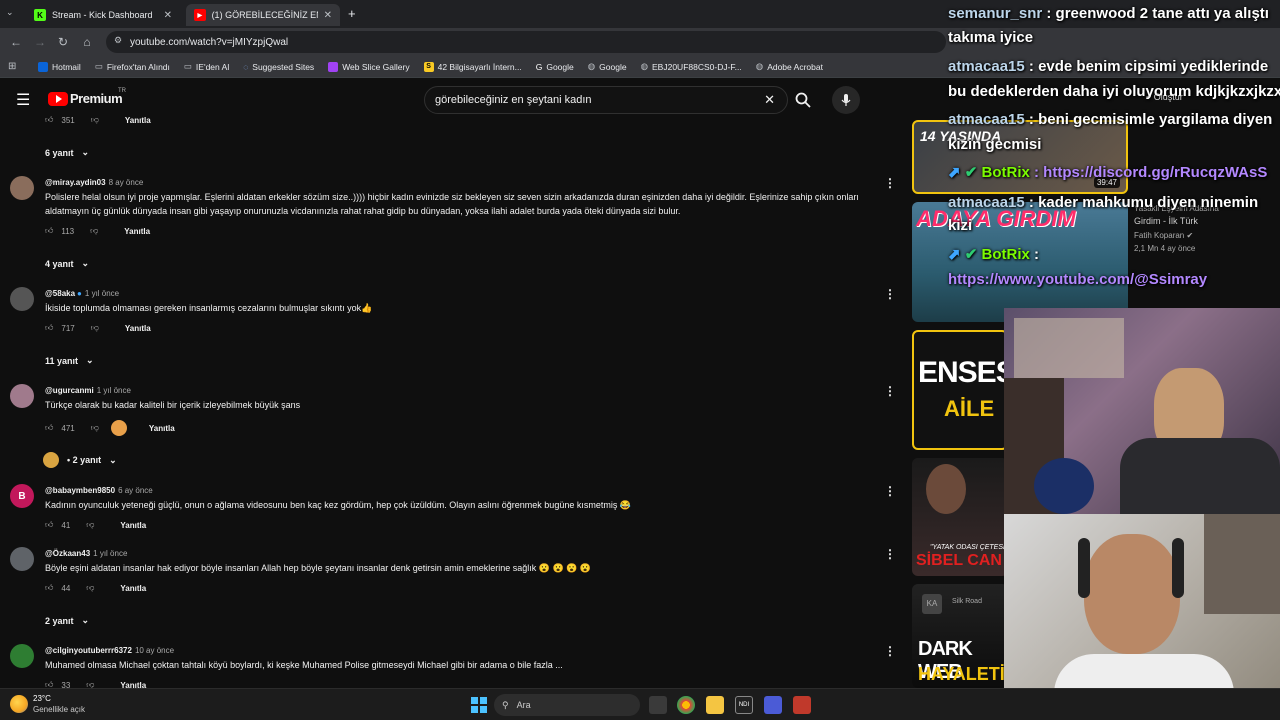  What do you see at coordinates (118, 40) in the screenshot?
I see `site-info-icon: ⚙` at bounding box center [118, 40].